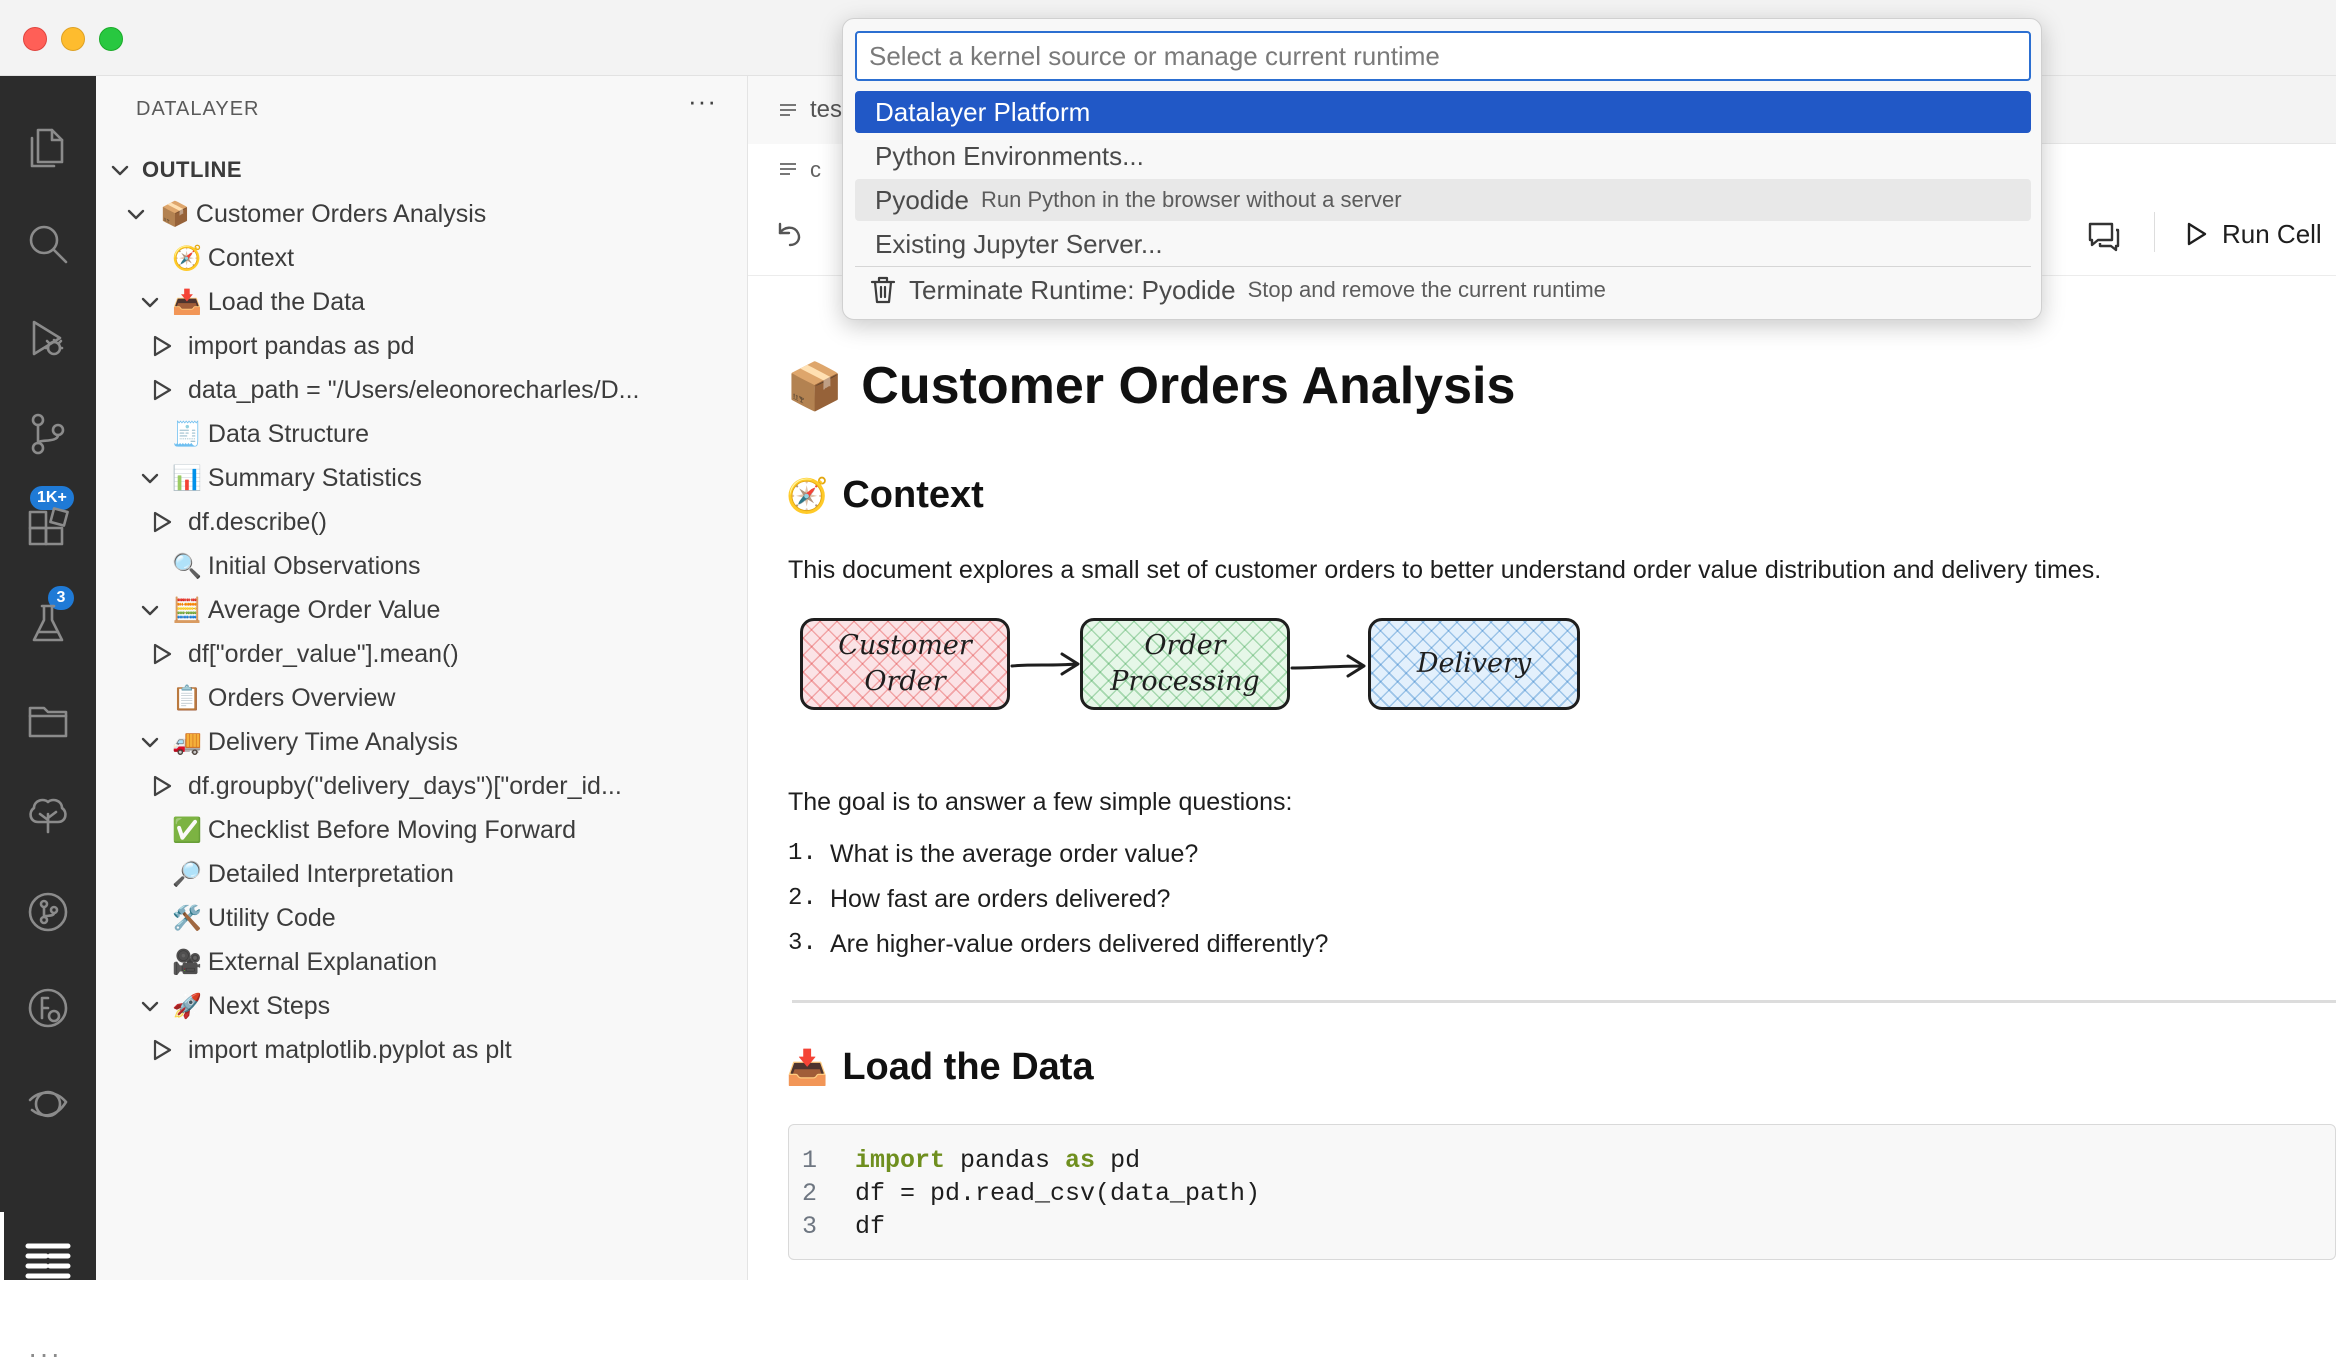  Describe the element at coordinates (187, 478) in the screenshot. I see `bar-chart-emoji-icon: 📊` at that location.